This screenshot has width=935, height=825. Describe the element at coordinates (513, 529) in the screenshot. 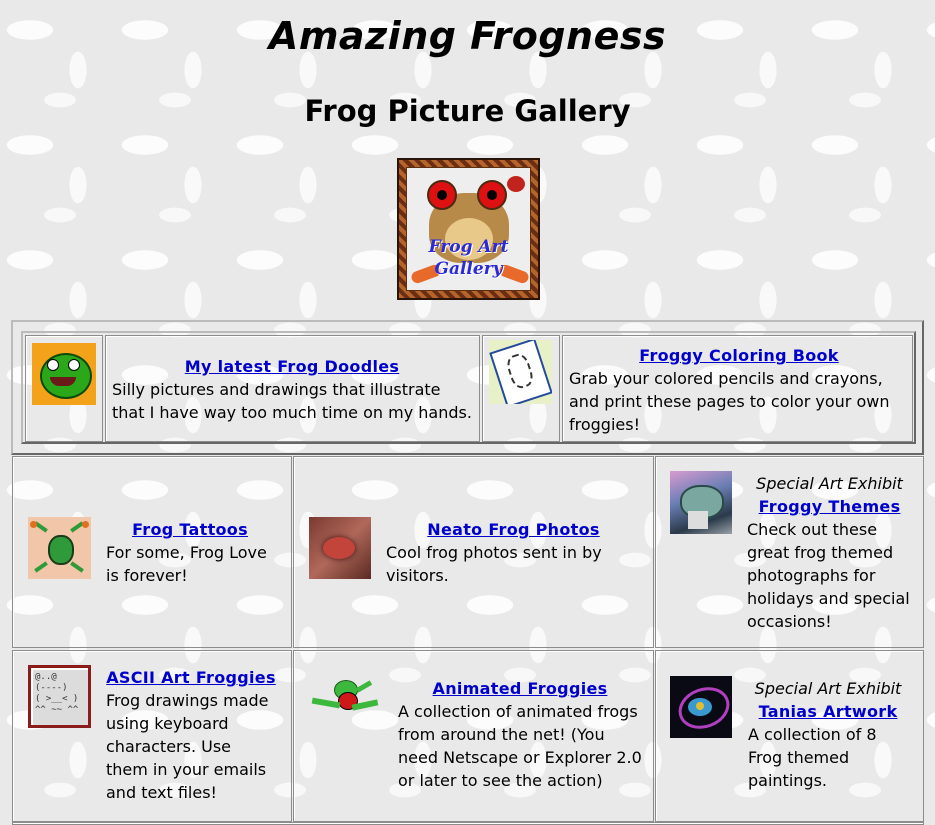

I see `link-neato-frog-photos: Neato Frog Photos` at that location.